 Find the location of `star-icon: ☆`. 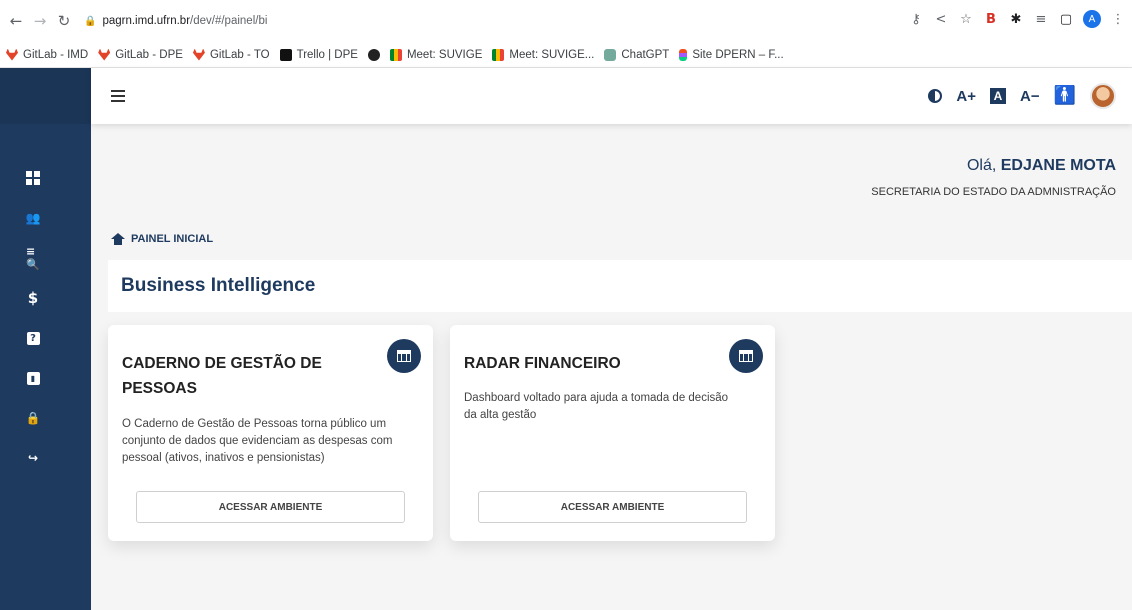

star-icon: ☆ is located at coordinates (966, 19).